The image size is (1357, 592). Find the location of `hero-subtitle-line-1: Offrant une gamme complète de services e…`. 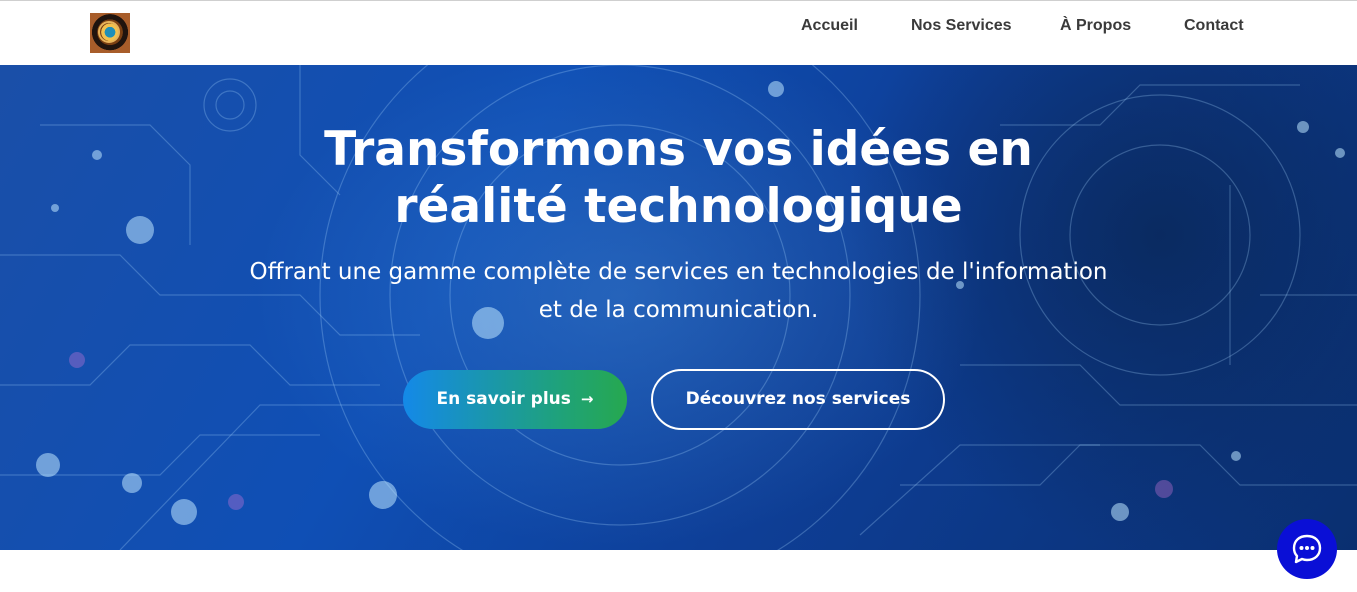

hero-subtitle-line-1: Offrant une gamme complète de services e… is located at coordinates (678, 272).